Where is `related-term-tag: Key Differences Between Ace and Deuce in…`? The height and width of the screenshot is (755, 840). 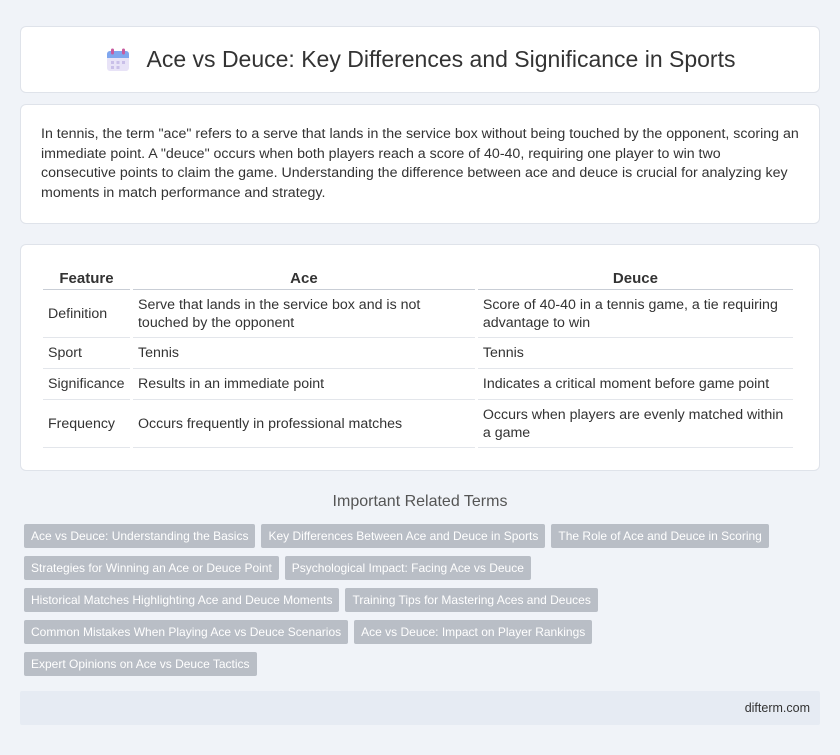
related-term-tag: Key Differences Between Ace and Deuce in… is located at coordinates (403, 536).